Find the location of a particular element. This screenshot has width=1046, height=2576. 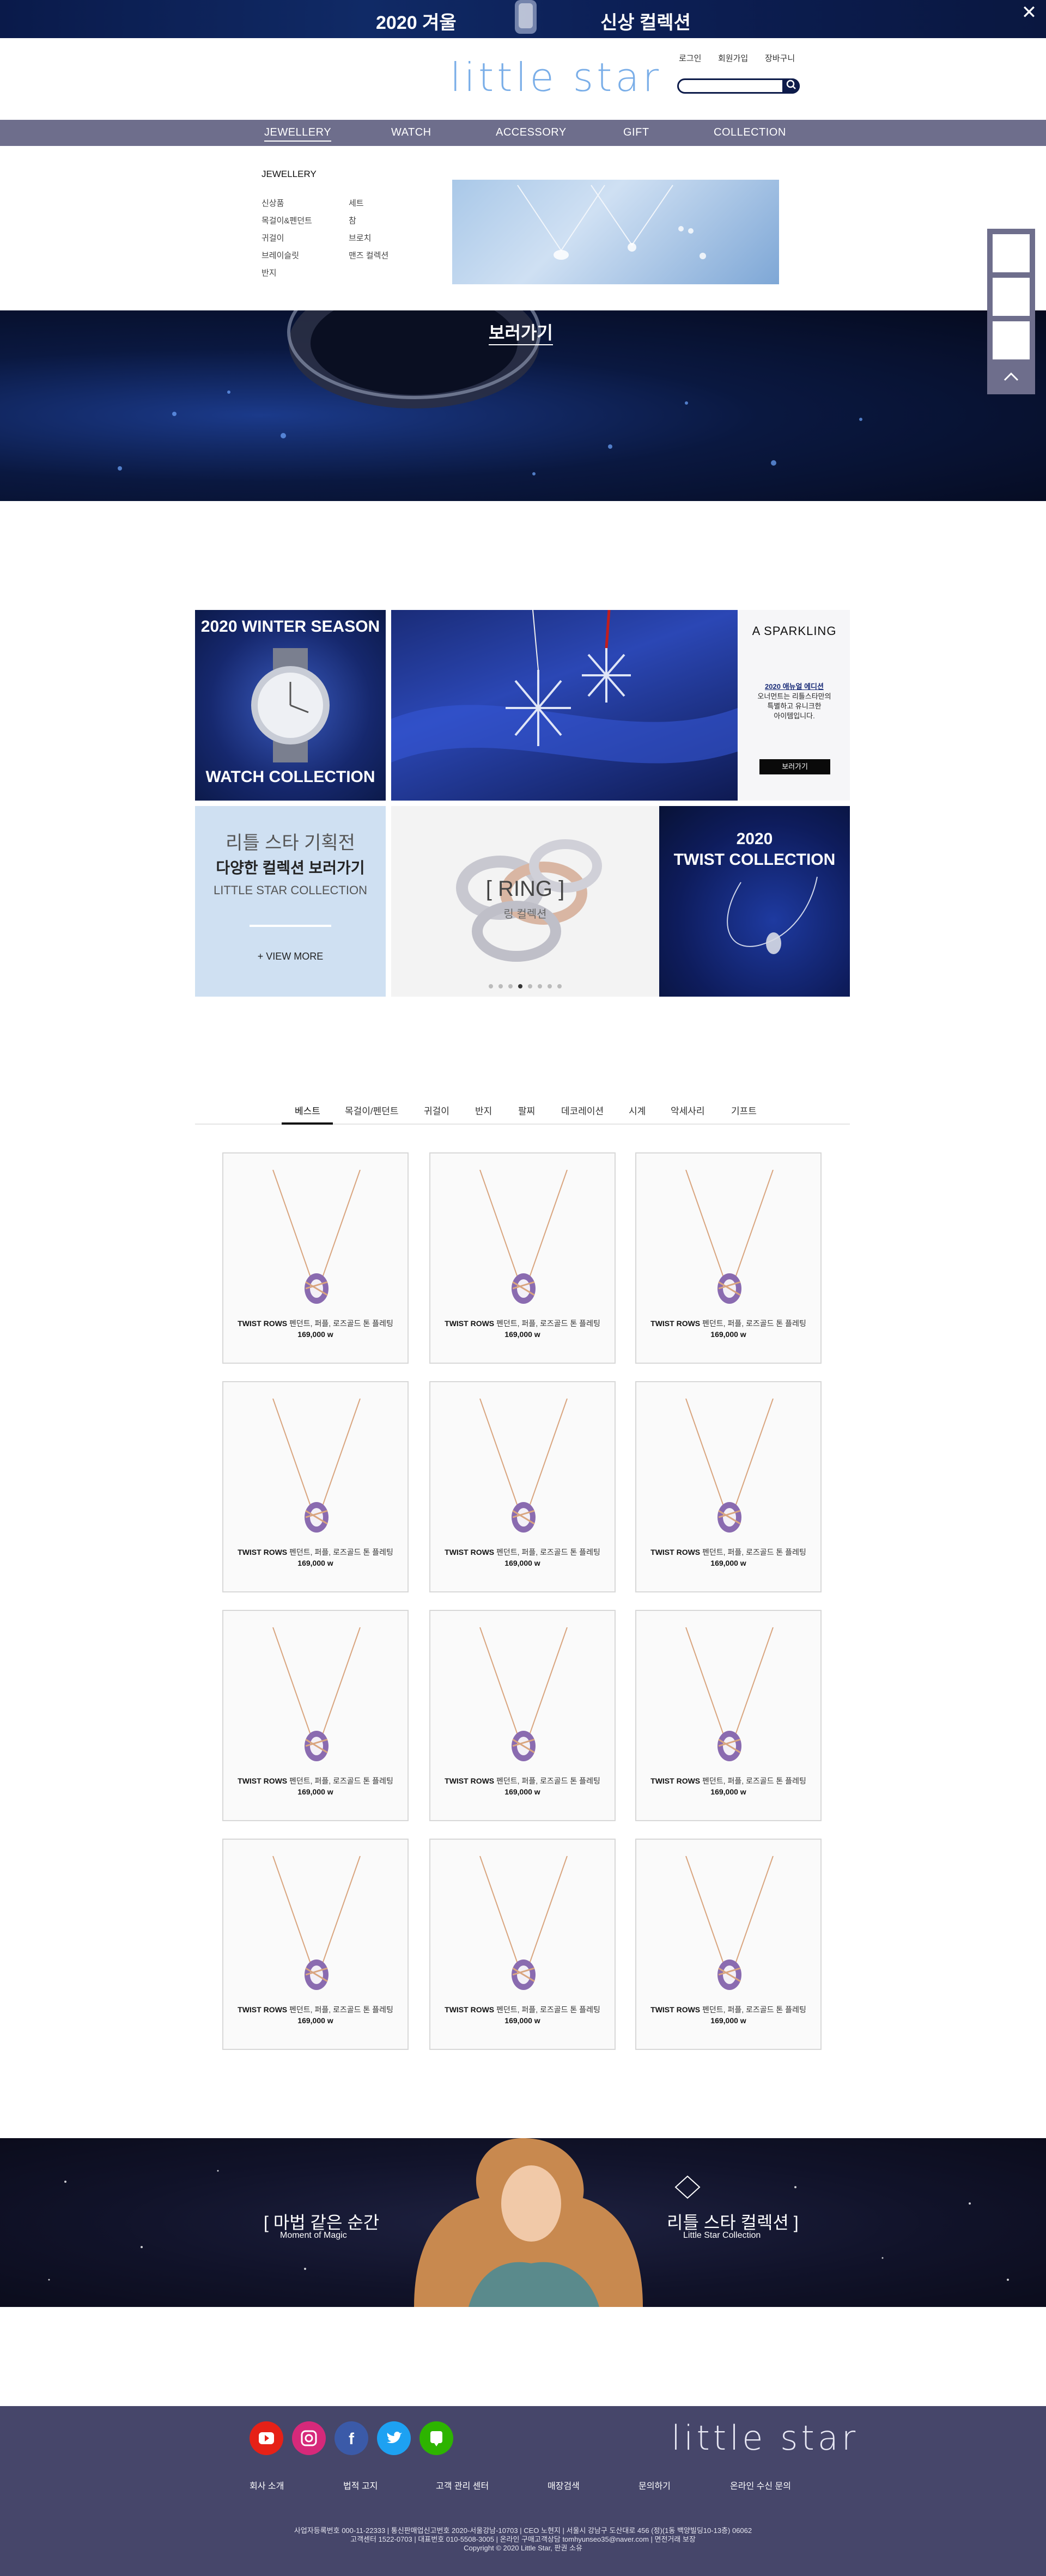

search-button is located at coordinates (791, 86).